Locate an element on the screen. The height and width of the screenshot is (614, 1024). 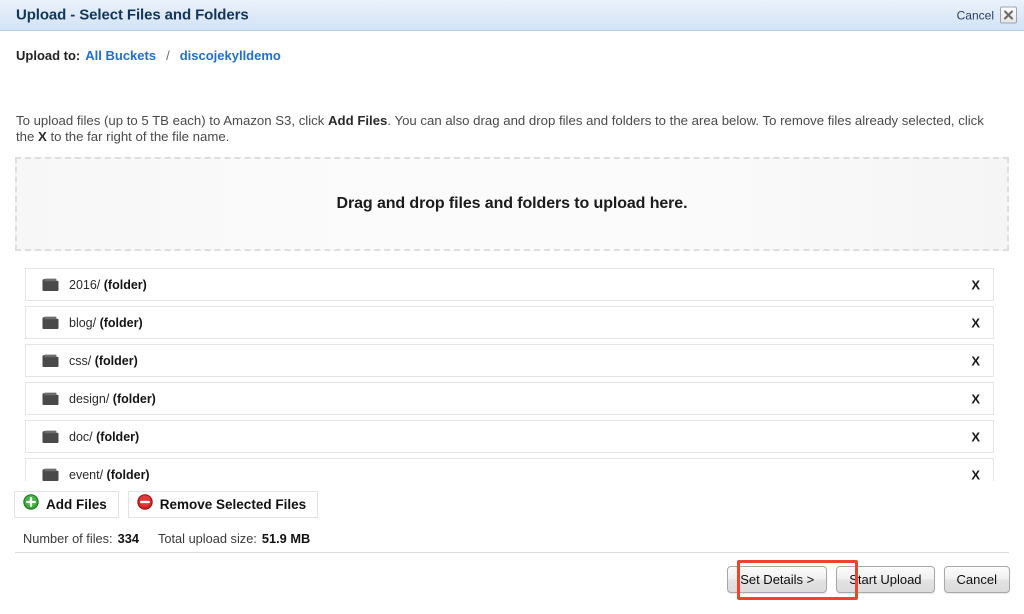
file-row-name: doc/ (folder) is located at coordinates (104, 437).